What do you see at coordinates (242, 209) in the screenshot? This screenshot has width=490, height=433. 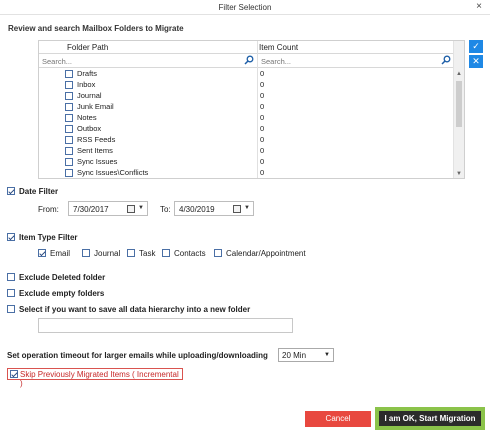 I see `to-calendar-button: ▼` at bounding box center [242, 209].